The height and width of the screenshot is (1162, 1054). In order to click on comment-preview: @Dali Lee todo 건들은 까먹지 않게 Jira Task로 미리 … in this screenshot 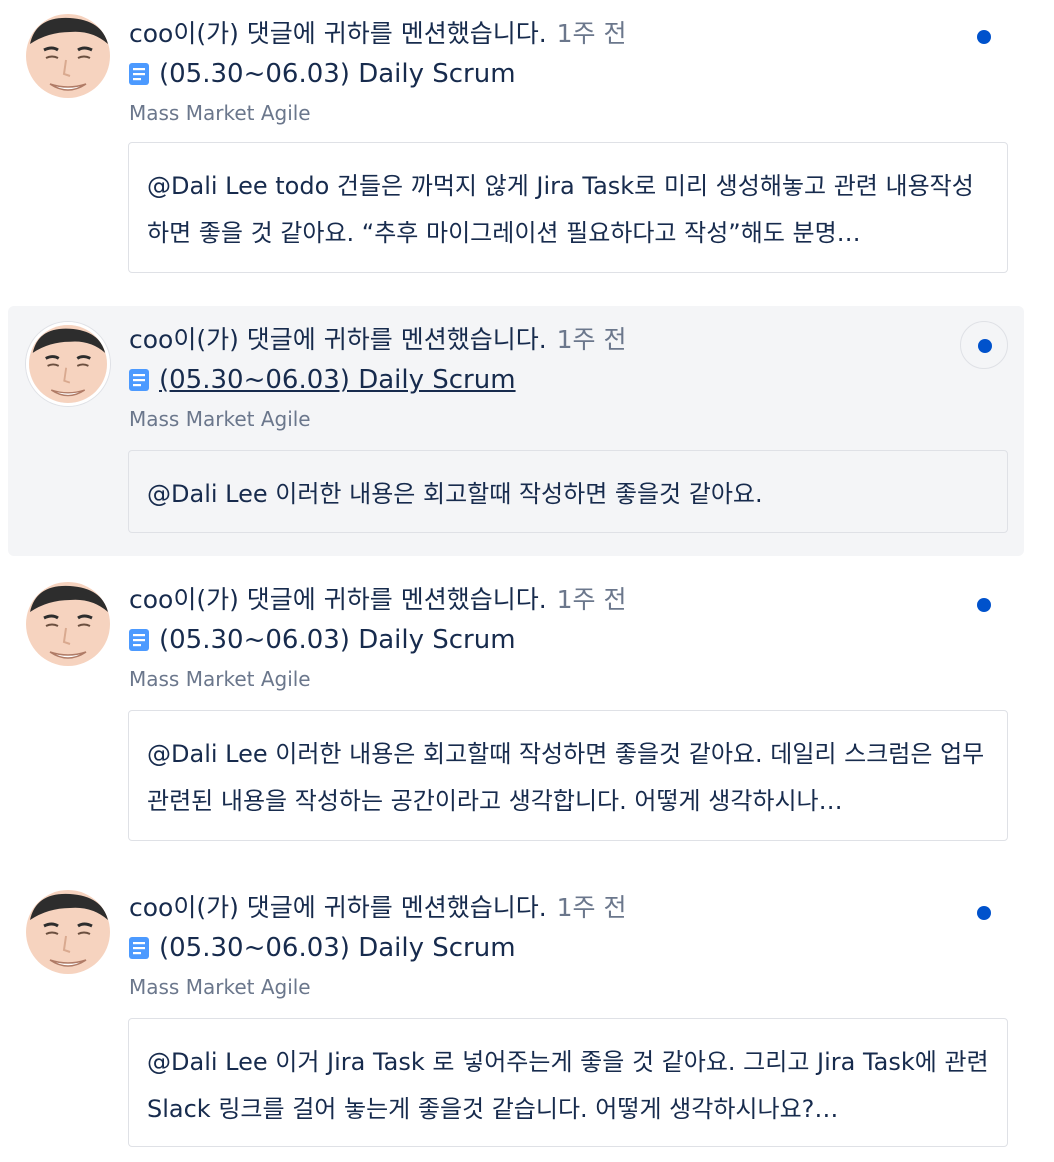, I will do `click(568, 207)`.